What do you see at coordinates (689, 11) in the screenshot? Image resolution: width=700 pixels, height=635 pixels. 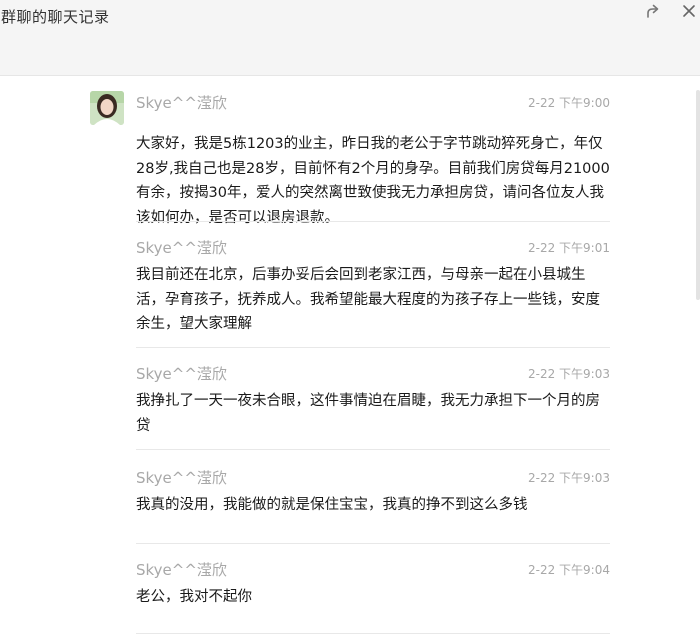 I see `close-icon` at bounding box center [689, 11].